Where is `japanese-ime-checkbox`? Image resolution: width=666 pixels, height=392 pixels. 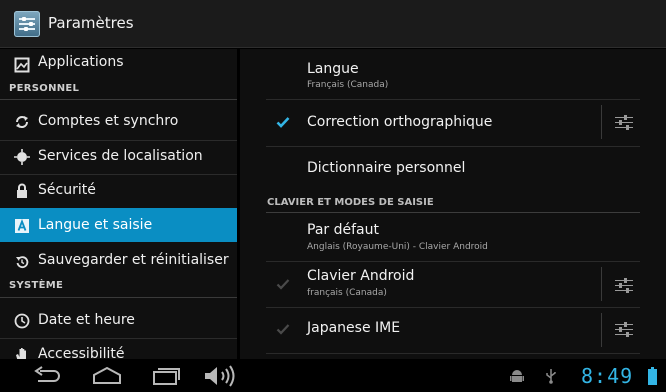 japanese-ime-checkbox is located at coordinates (283, 329).